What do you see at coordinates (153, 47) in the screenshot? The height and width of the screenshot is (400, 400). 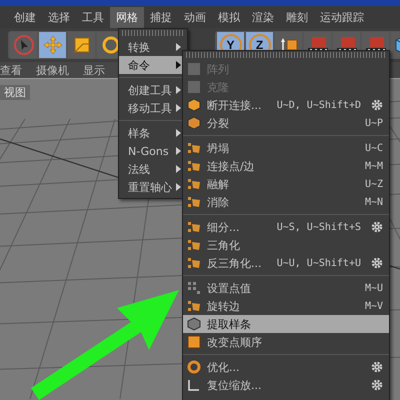 I see `submenu-item: 转换` at bounding box center [153, 47].